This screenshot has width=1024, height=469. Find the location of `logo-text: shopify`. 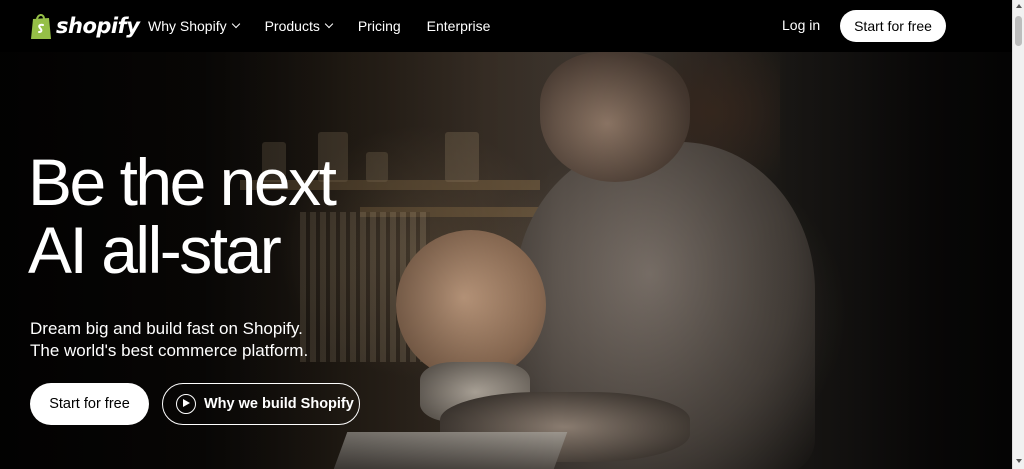

logo-text: shopify is located at coordinates (98, 26).